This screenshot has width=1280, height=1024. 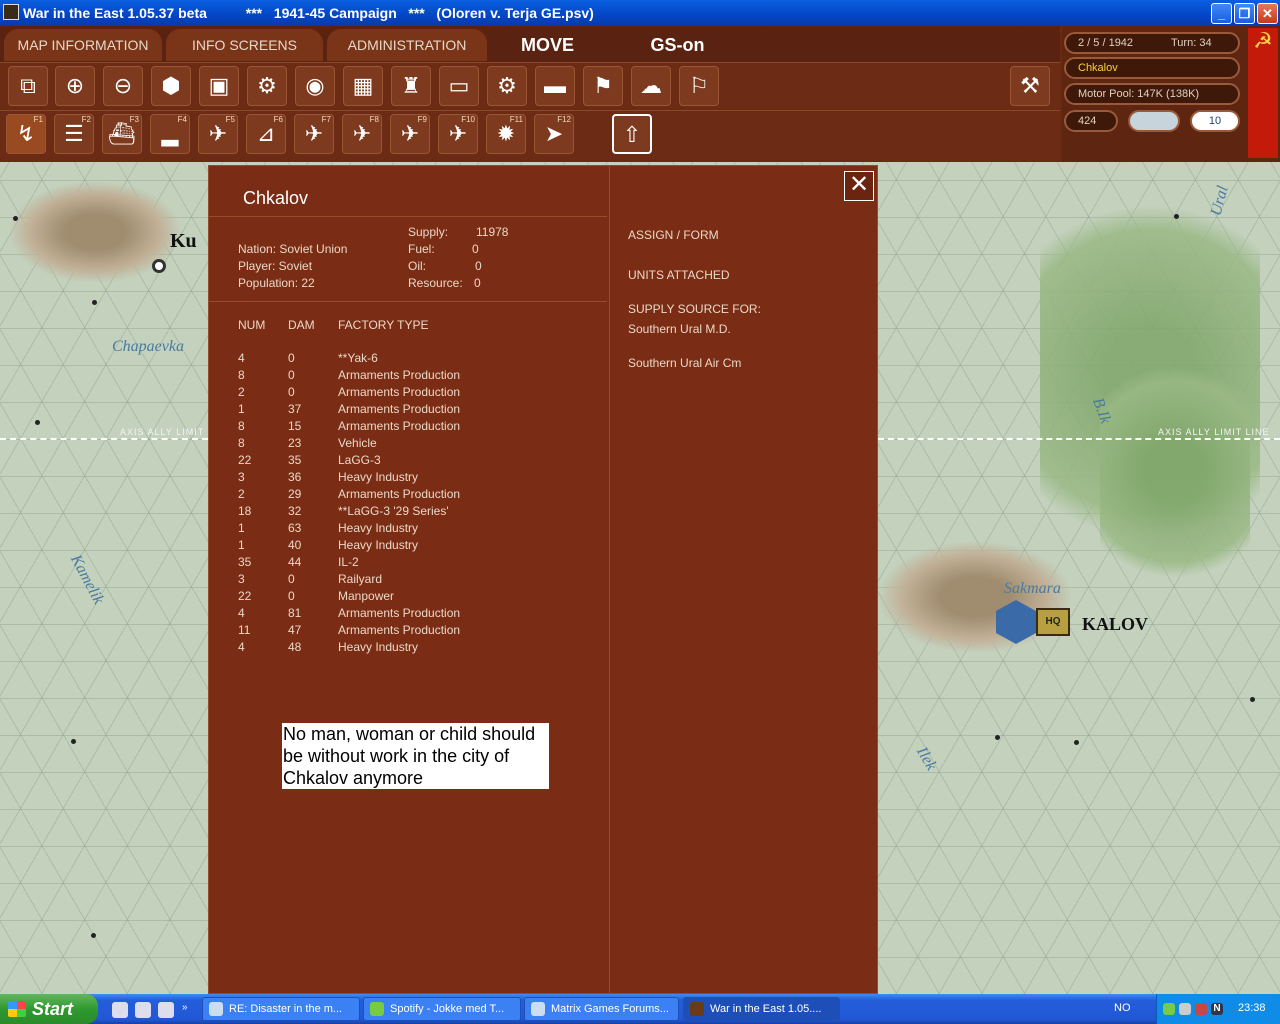 I want to click on tray-n-icon: N, so click(x=1217, y=1009).